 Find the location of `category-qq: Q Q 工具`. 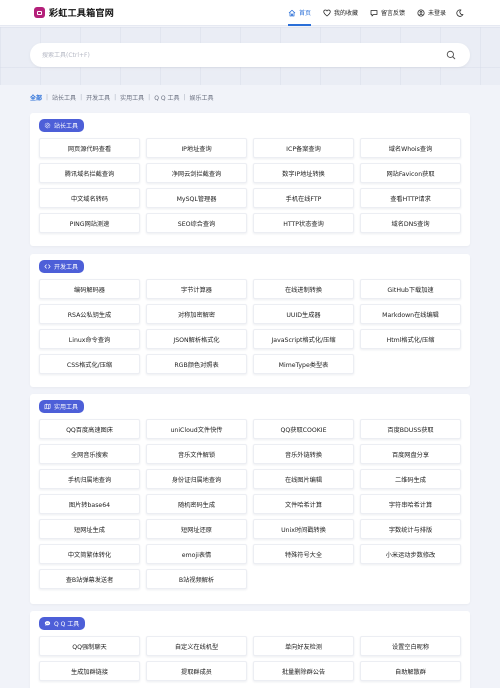

category-qq: Q Q 工具 is located at coordinates (166, 97).